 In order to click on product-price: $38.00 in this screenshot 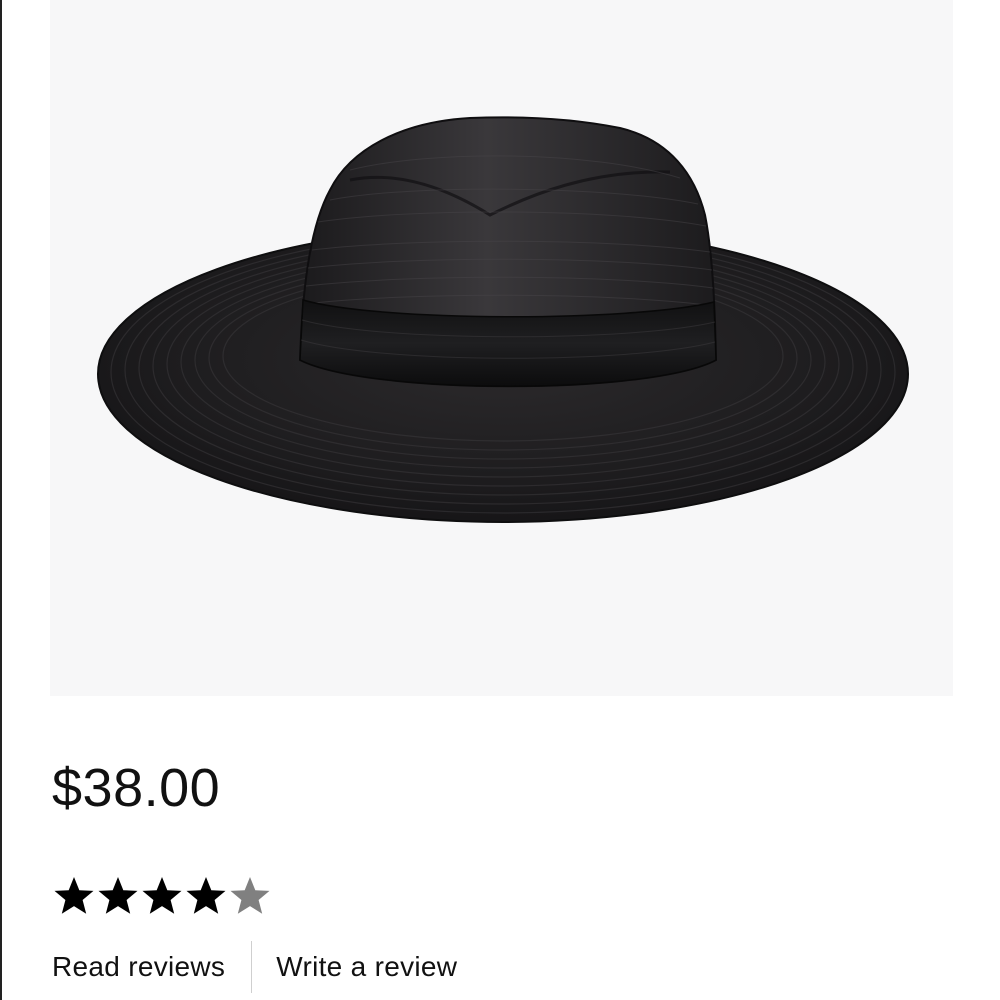, I will do `click(136, 788)`.